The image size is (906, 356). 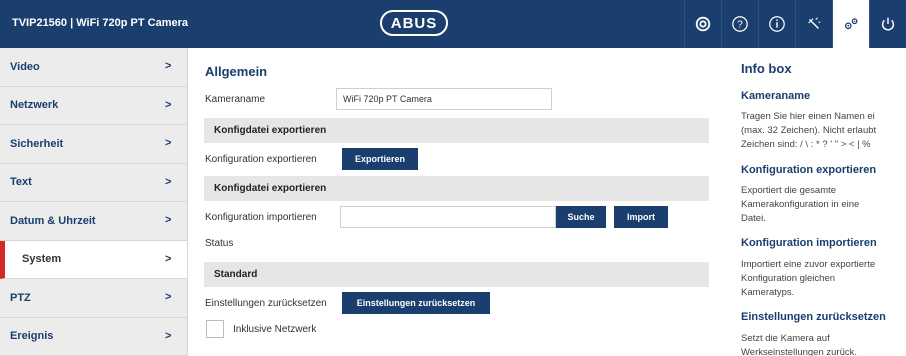 What do you see at coordinates (813, 317) in the screenshot?
I see `info-heading-reset: Einstellungen zurücksetzen` at bounding box center [813, 317].